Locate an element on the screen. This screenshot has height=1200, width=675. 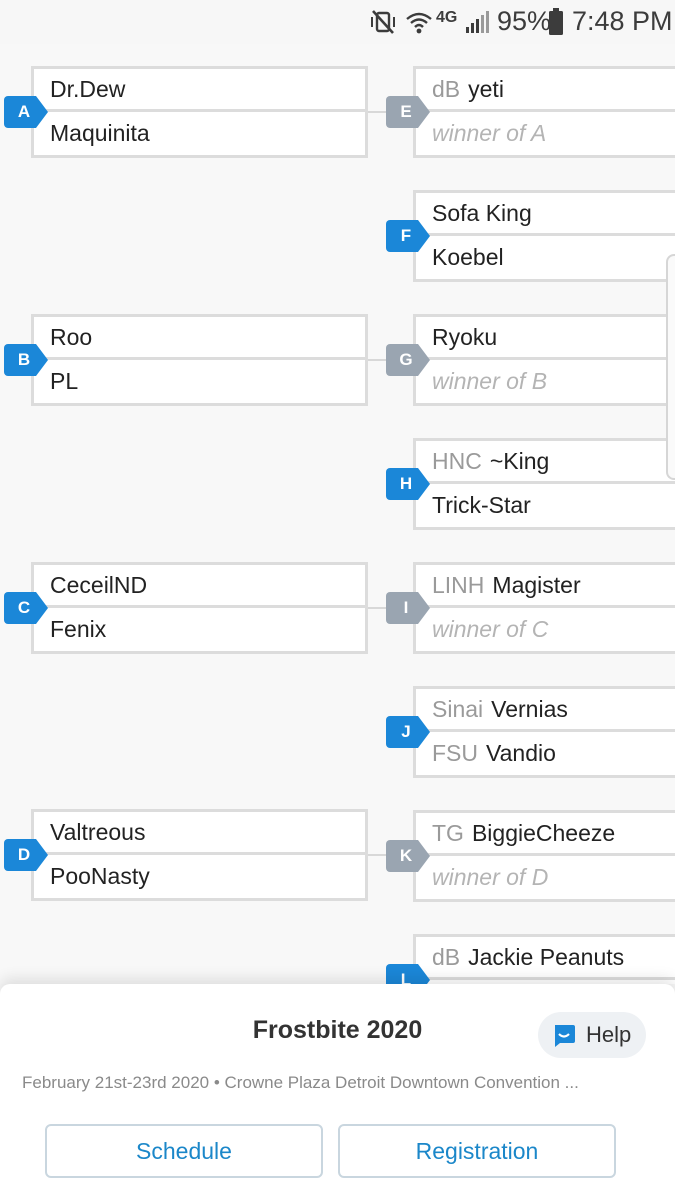
player-slot: dB yeti is located at coordinates (544, 89).